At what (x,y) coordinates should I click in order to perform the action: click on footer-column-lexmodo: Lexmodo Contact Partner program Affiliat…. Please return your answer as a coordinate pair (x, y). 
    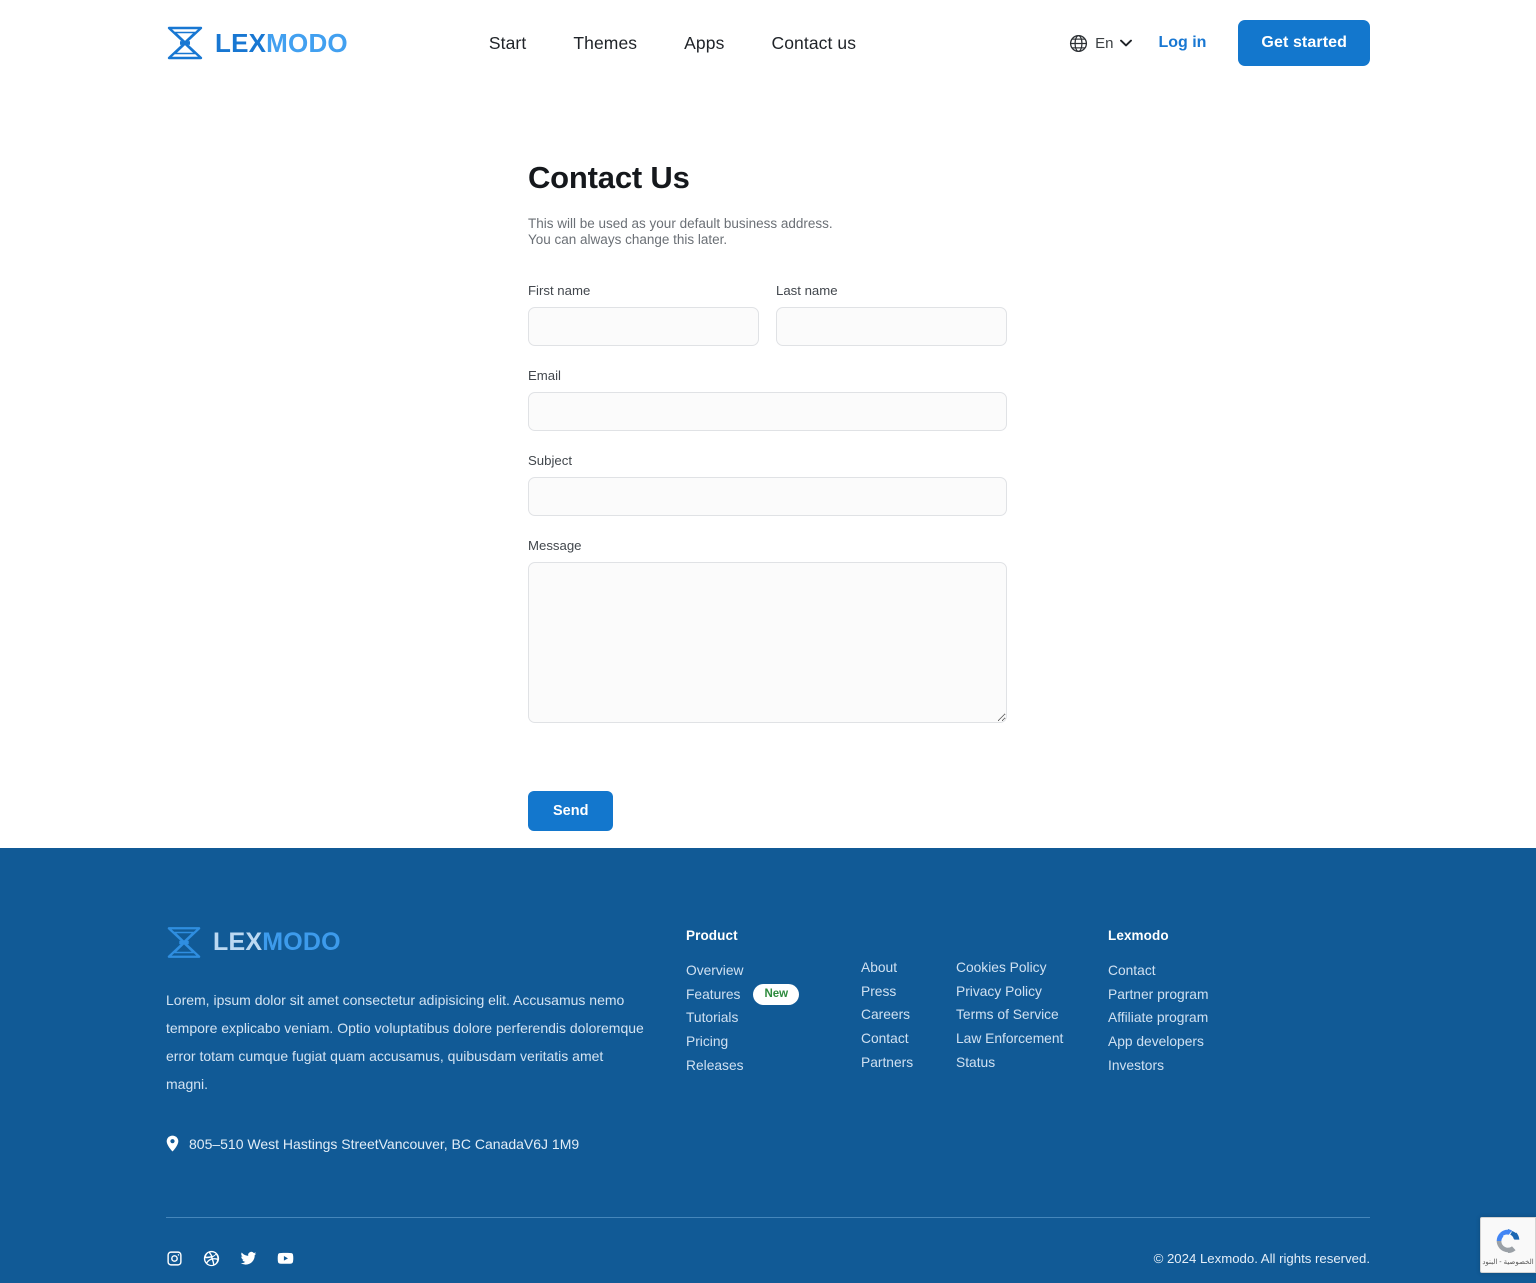
    Looking at the image, I should click on (1188, 1040).